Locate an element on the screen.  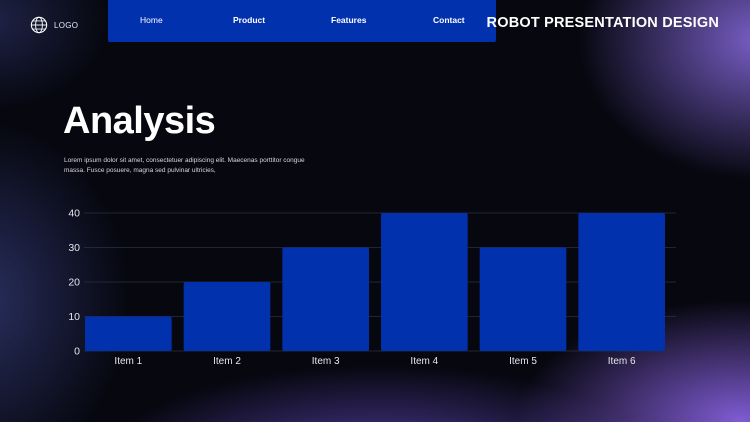
x-tick-label: Item 5 is located at coordinates (523, 361).